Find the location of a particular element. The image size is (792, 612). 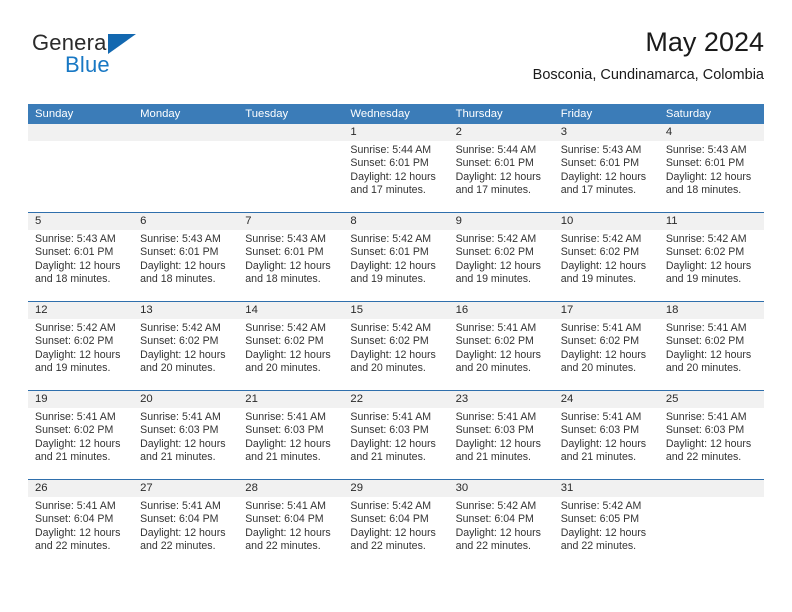

daylight-text-line2: and 18 minutes. is located at coordinates (703, 190).